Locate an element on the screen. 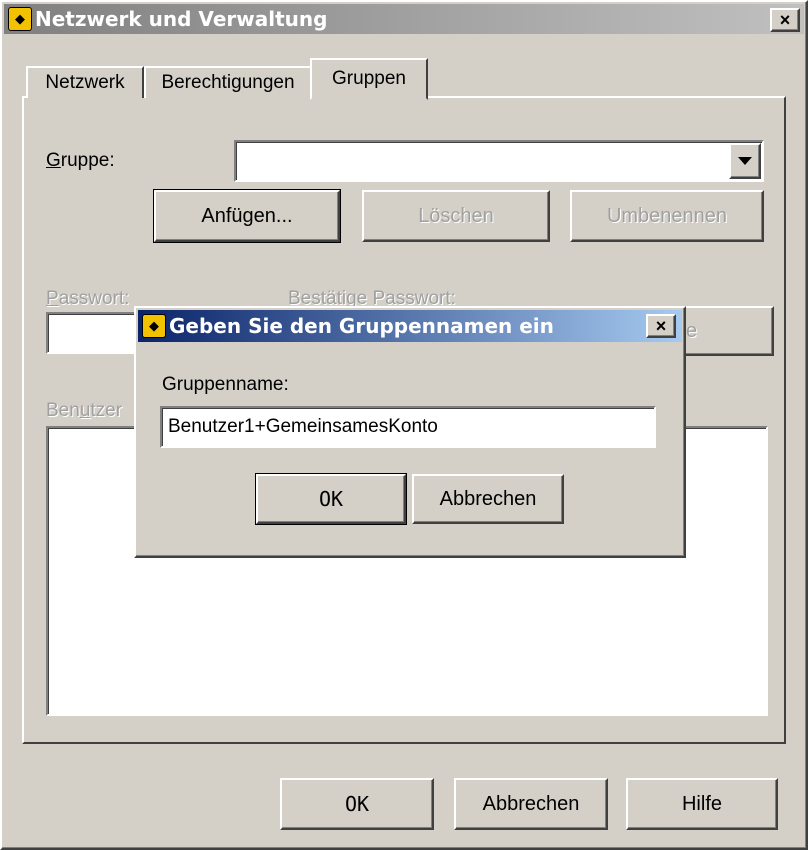 This screenshot has height=850, width=808. dialog-title-bar: ◆ Geben Sie den Gruppennamen ein is located at coordinates (410, 326).